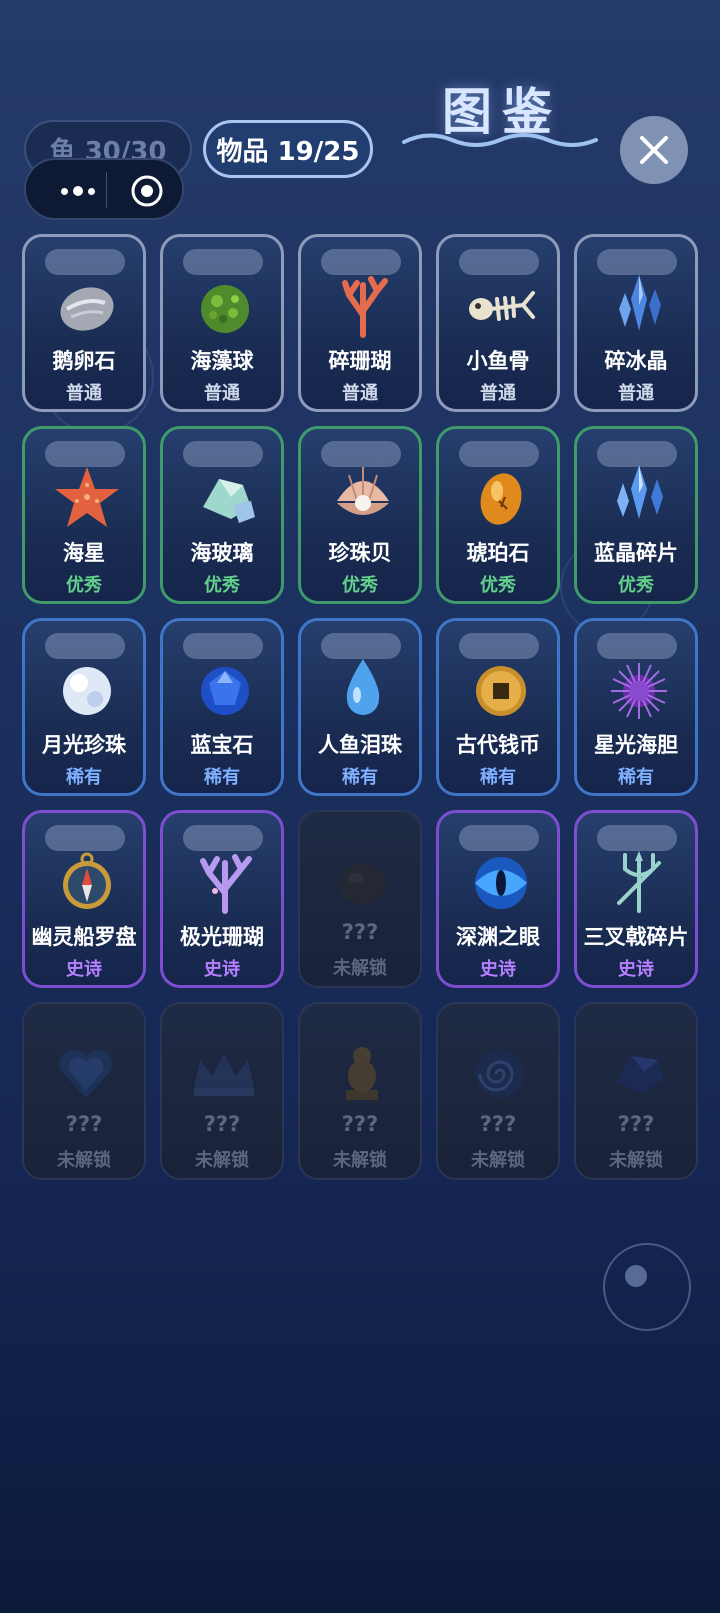  What do you see at coordinates (84, 937) in the screenshot?
I see `card-item-name: 幽灵船罗盘` at bounding box center [84, 937].